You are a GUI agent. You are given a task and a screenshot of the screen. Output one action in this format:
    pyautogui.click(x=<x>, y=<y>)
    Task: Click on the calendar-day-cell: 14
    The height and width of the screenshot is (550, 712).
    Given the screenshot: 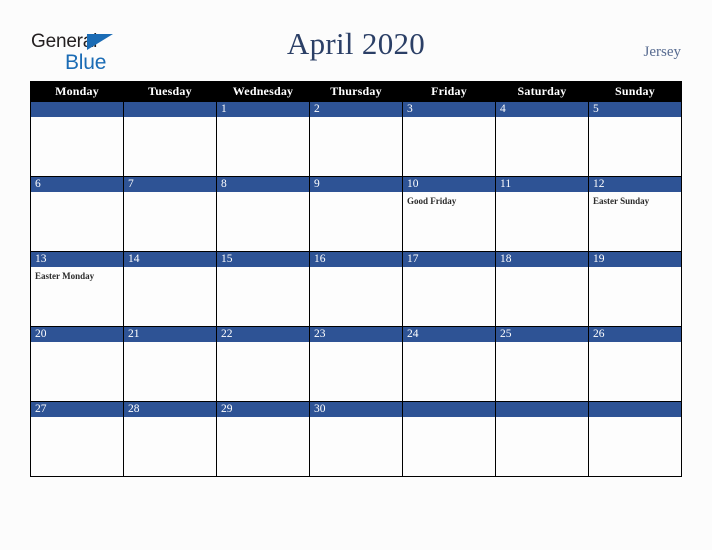 What is the action you would take?
    pyautogui.click(x=170, y=289)
    